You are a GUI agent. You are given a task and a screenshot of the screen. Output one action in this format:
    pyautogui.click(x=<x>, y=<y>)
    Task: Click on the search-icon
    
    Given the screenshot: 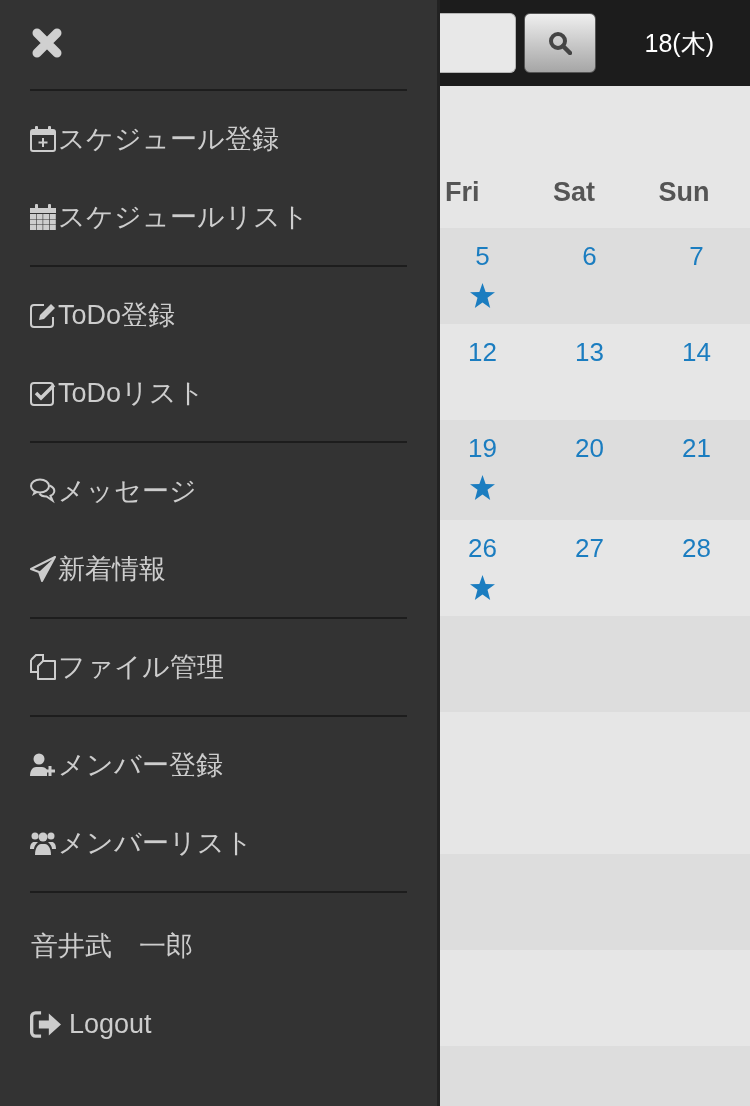 What is the action you would take?
    pyautogui.click(x=560, y=43)
    